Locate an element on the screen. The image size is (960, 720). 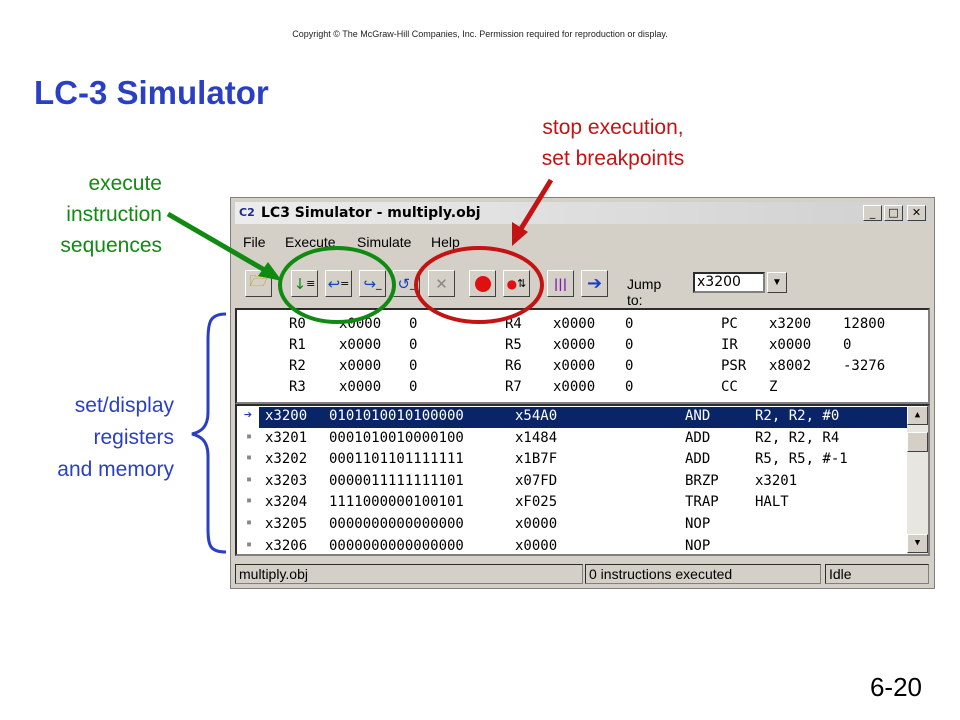
slide-number: 6-20 is located at coordinates (895, 687).